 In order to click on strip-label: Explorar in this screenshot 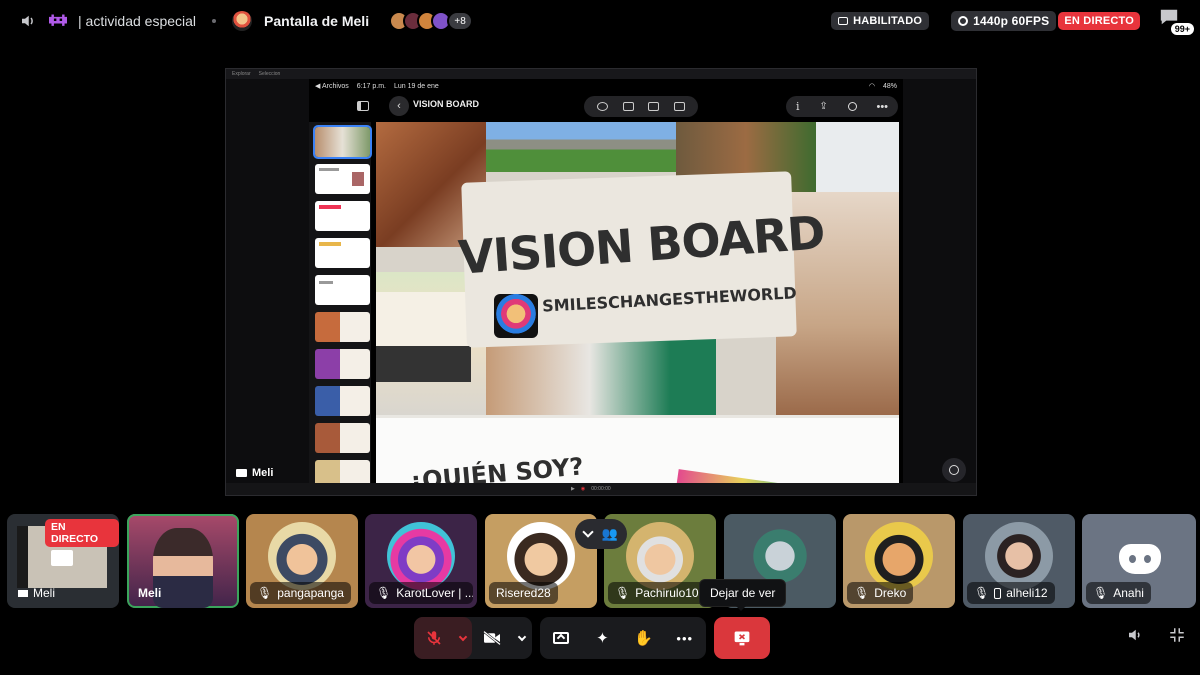, I will do `click(241, 74)`.